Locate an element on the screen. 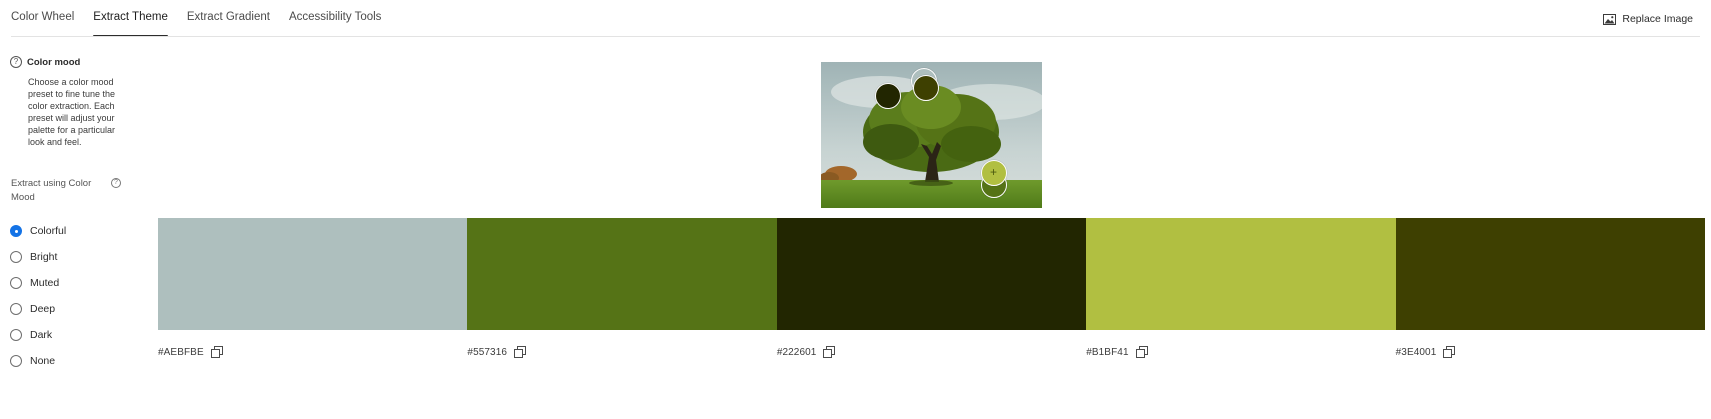  replace-image-label: Replace Image is located at coordinates (1657, 19).